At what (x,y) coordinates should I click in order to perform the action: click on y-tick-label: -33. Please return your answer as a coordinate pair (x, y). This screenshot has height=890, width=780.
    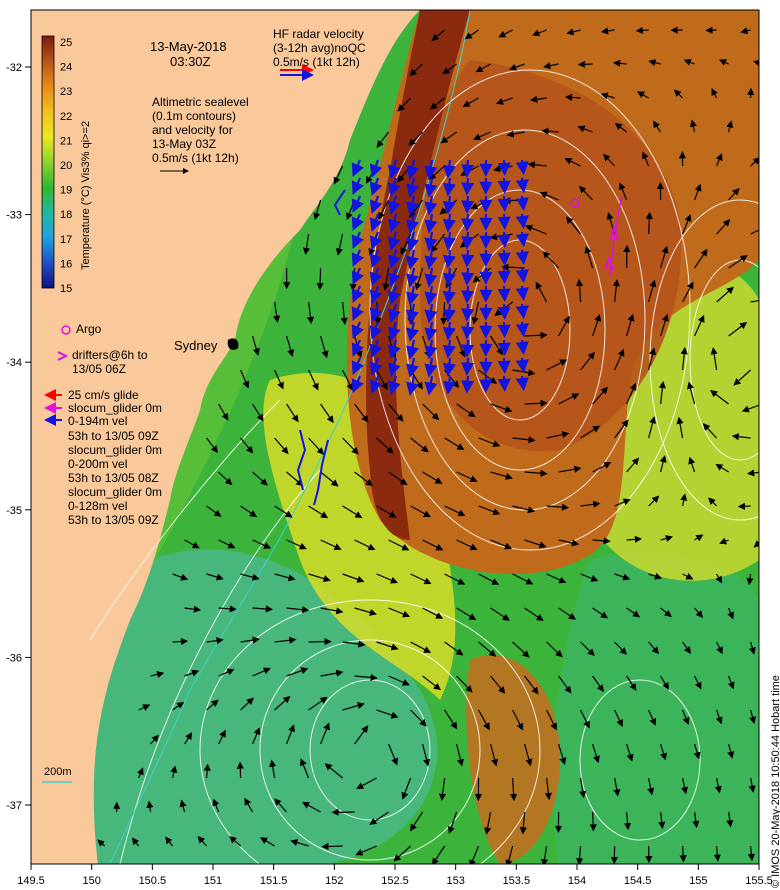
    Looking at the image, I should click on (14, 216).